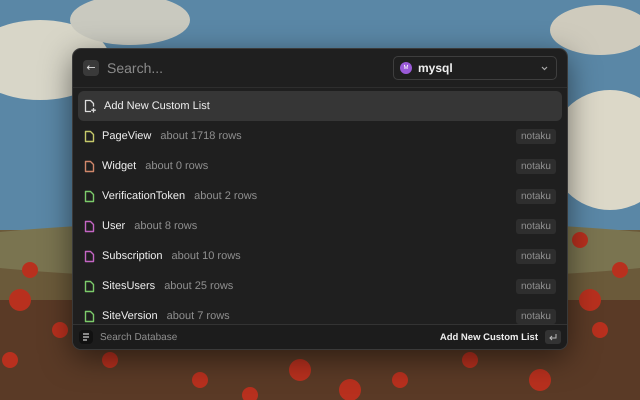 This screenshot has width=640, height=400. Describe the element at coordinates (320, 286) in the screenshot. I see `list-item: SitesUsers about 25 rows notaku` at that location.